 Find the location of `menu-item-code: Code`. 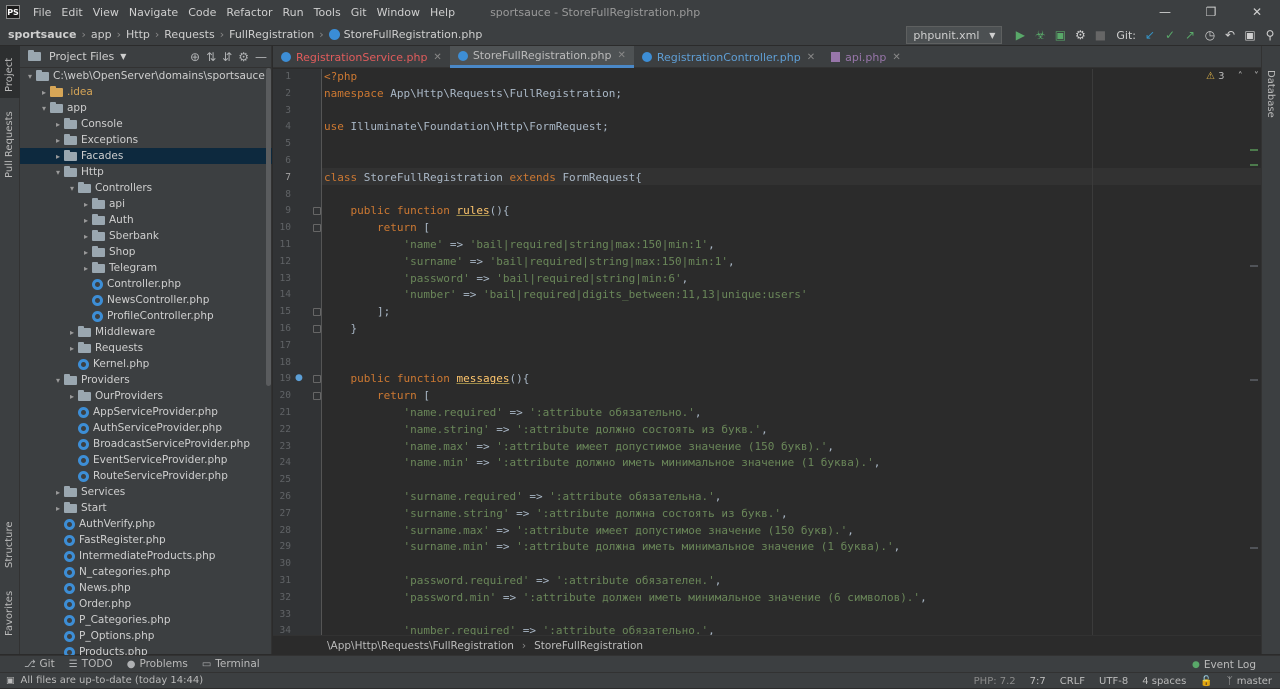

menu-item-code: Code is located at coordinates (202, 12).